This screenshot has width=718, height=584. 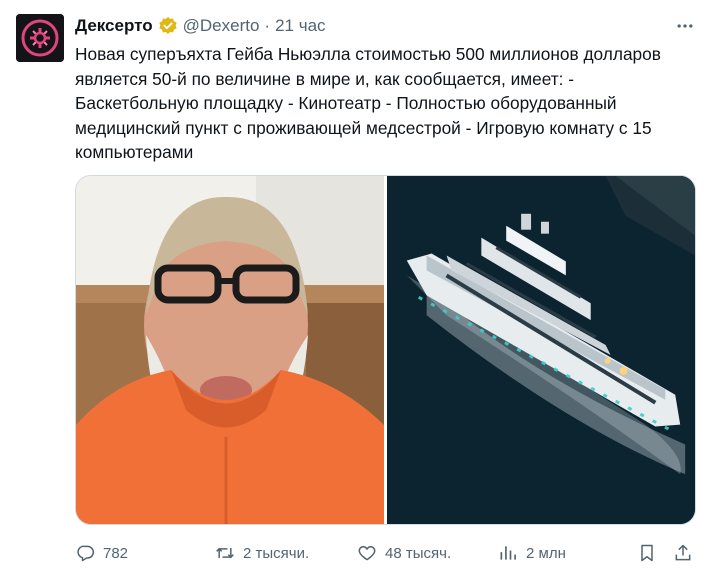 I want to click on bookmark-button, so click(x=647, y=553).